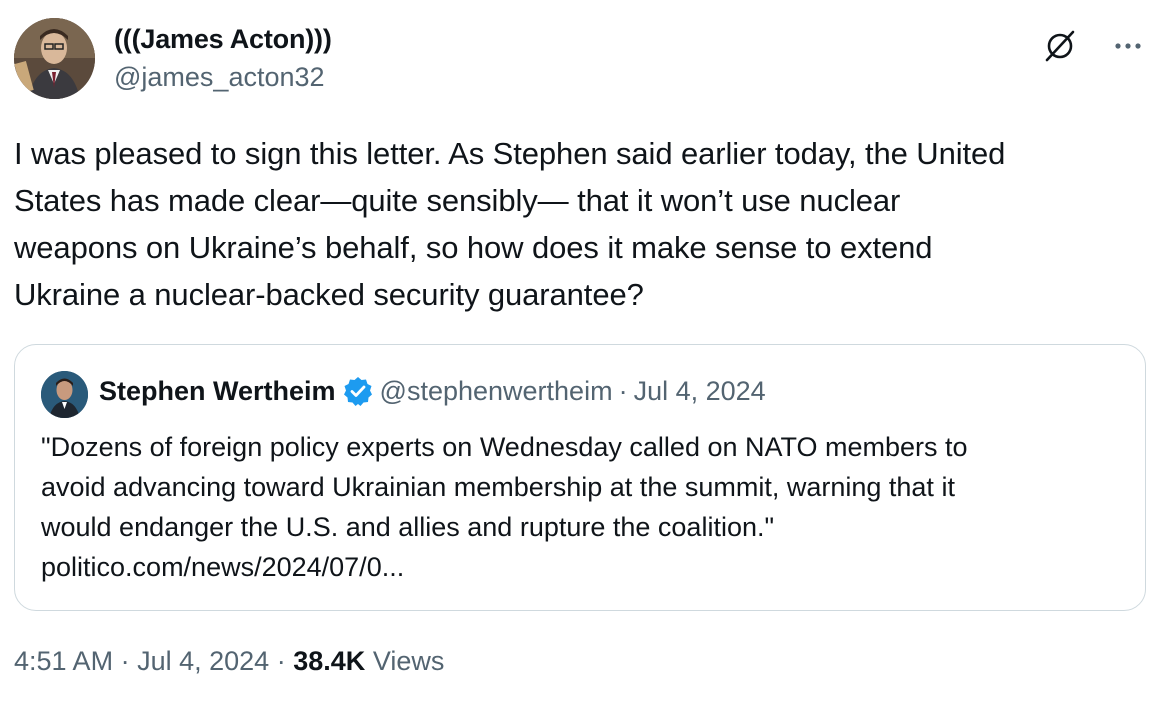 This screenshot has height=702, width=1164. I want to click on verified-badge-icon, so click(358, 391).